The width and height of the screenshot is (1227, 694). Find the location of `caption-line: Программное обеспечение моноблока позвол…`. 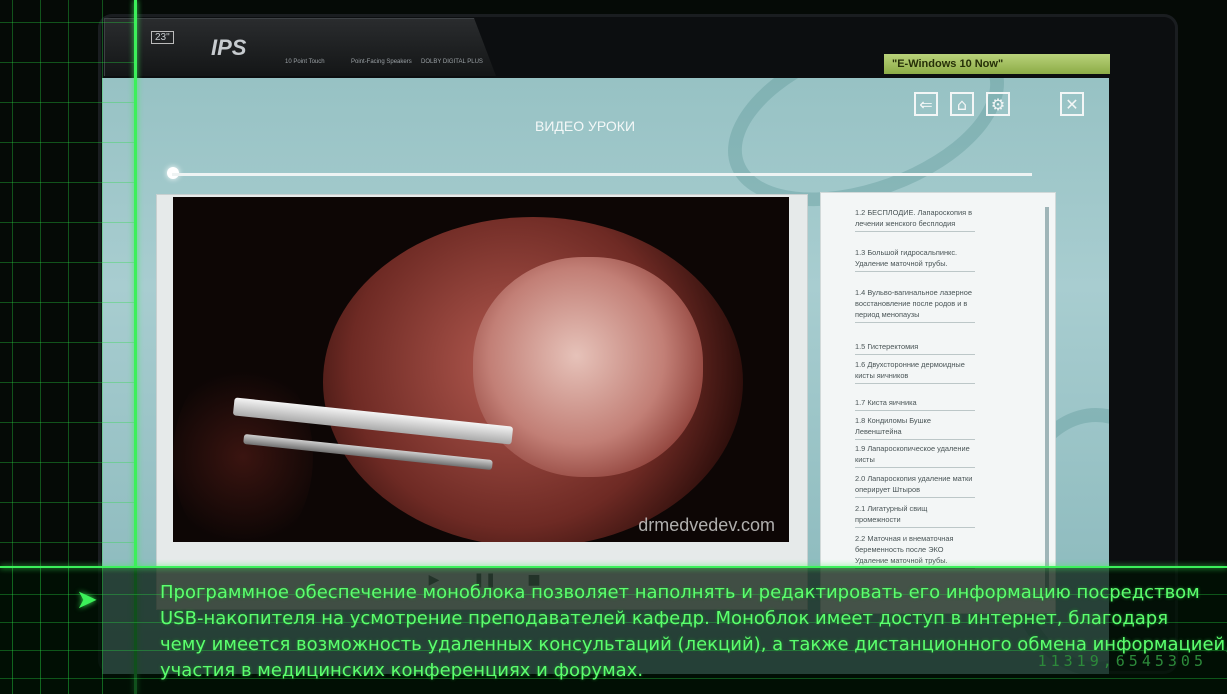

caption-line: Программное обеспечение моноблока позвол… is located at coordinates (680, 592).